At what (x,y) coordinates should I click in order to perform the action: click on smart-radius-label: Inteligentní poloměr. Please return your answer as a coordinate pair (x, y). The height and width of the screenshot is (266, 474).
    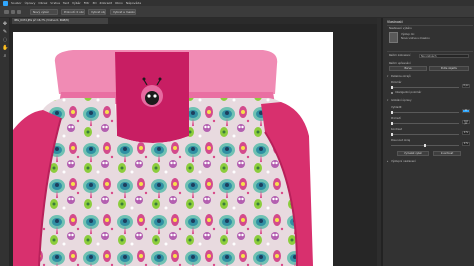
    Looking at the image, I should click on (408, 92).